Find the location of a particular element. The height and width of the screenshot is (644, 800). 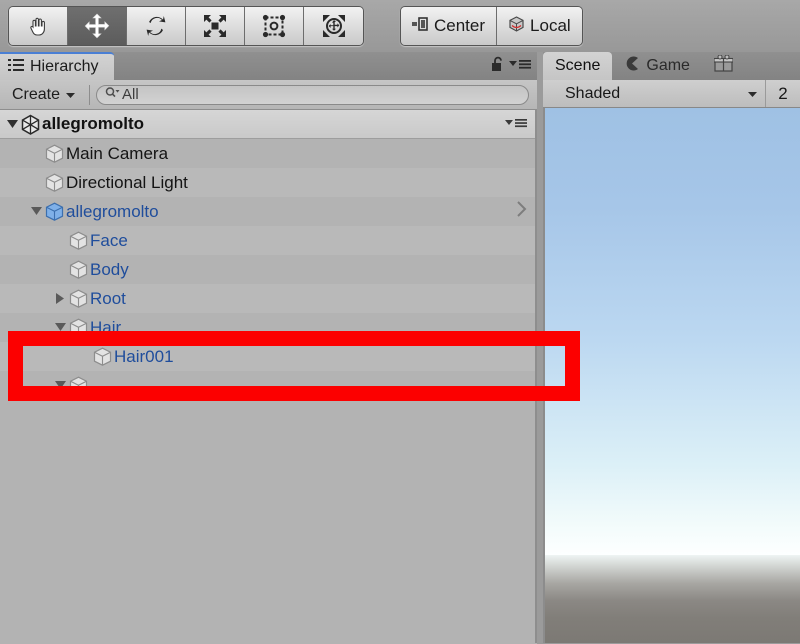

hierarchy-tab-strip: Hierarchy is located at coordinates (268, 66).